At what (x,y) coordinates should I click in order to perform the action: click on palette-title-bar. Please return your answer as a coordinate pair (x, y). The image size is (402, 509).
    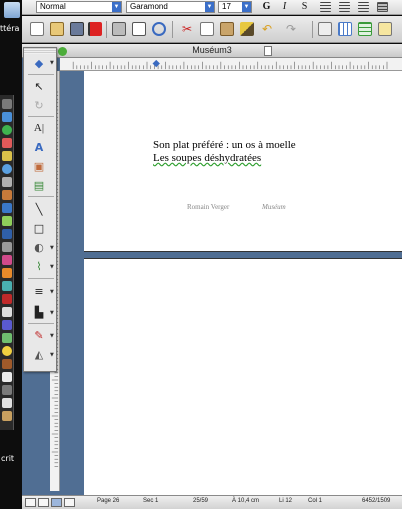
    Looking at the image, I should click on (40, 51).